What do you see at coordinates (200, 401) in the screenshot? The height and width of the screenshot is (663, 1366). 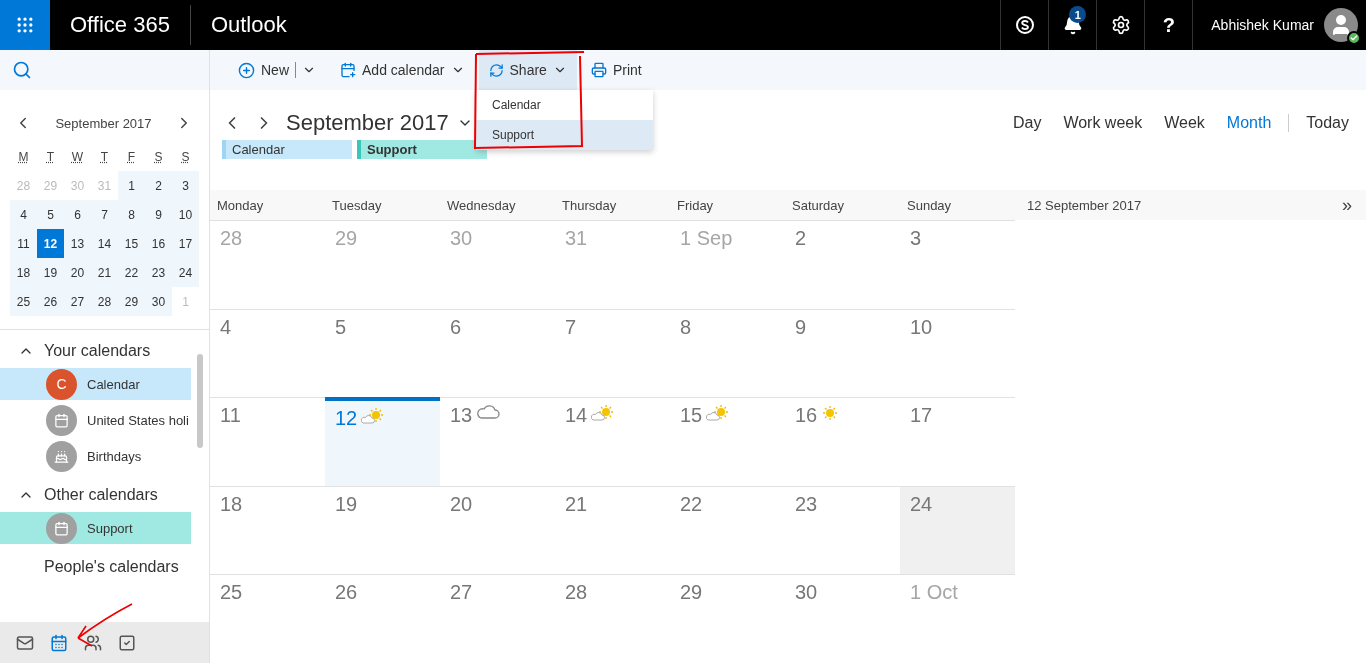 I see `scrollbar` at bounding box center [200, 401].